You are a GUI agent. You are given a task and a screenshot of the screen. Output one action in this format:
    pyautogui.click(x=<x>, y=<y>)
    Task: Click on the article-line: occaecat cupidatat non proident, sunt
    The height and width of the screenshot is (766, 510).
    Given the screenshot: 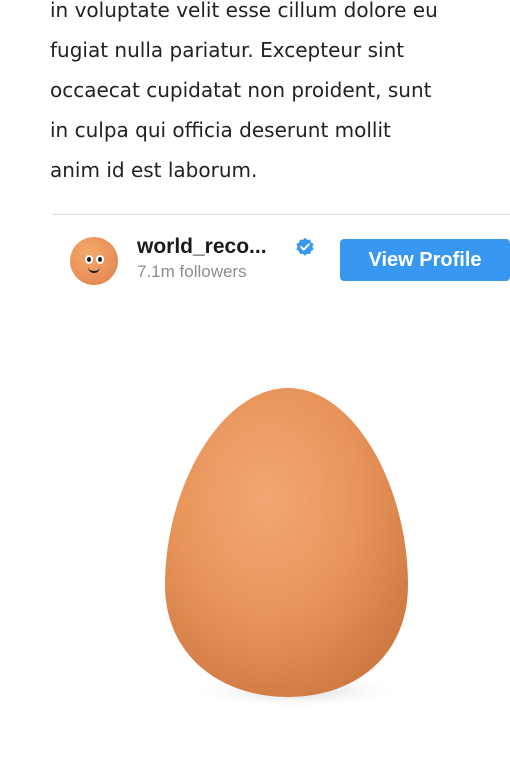 What is the action you would take?
    pyautogui.click(x=241, y=90)
    